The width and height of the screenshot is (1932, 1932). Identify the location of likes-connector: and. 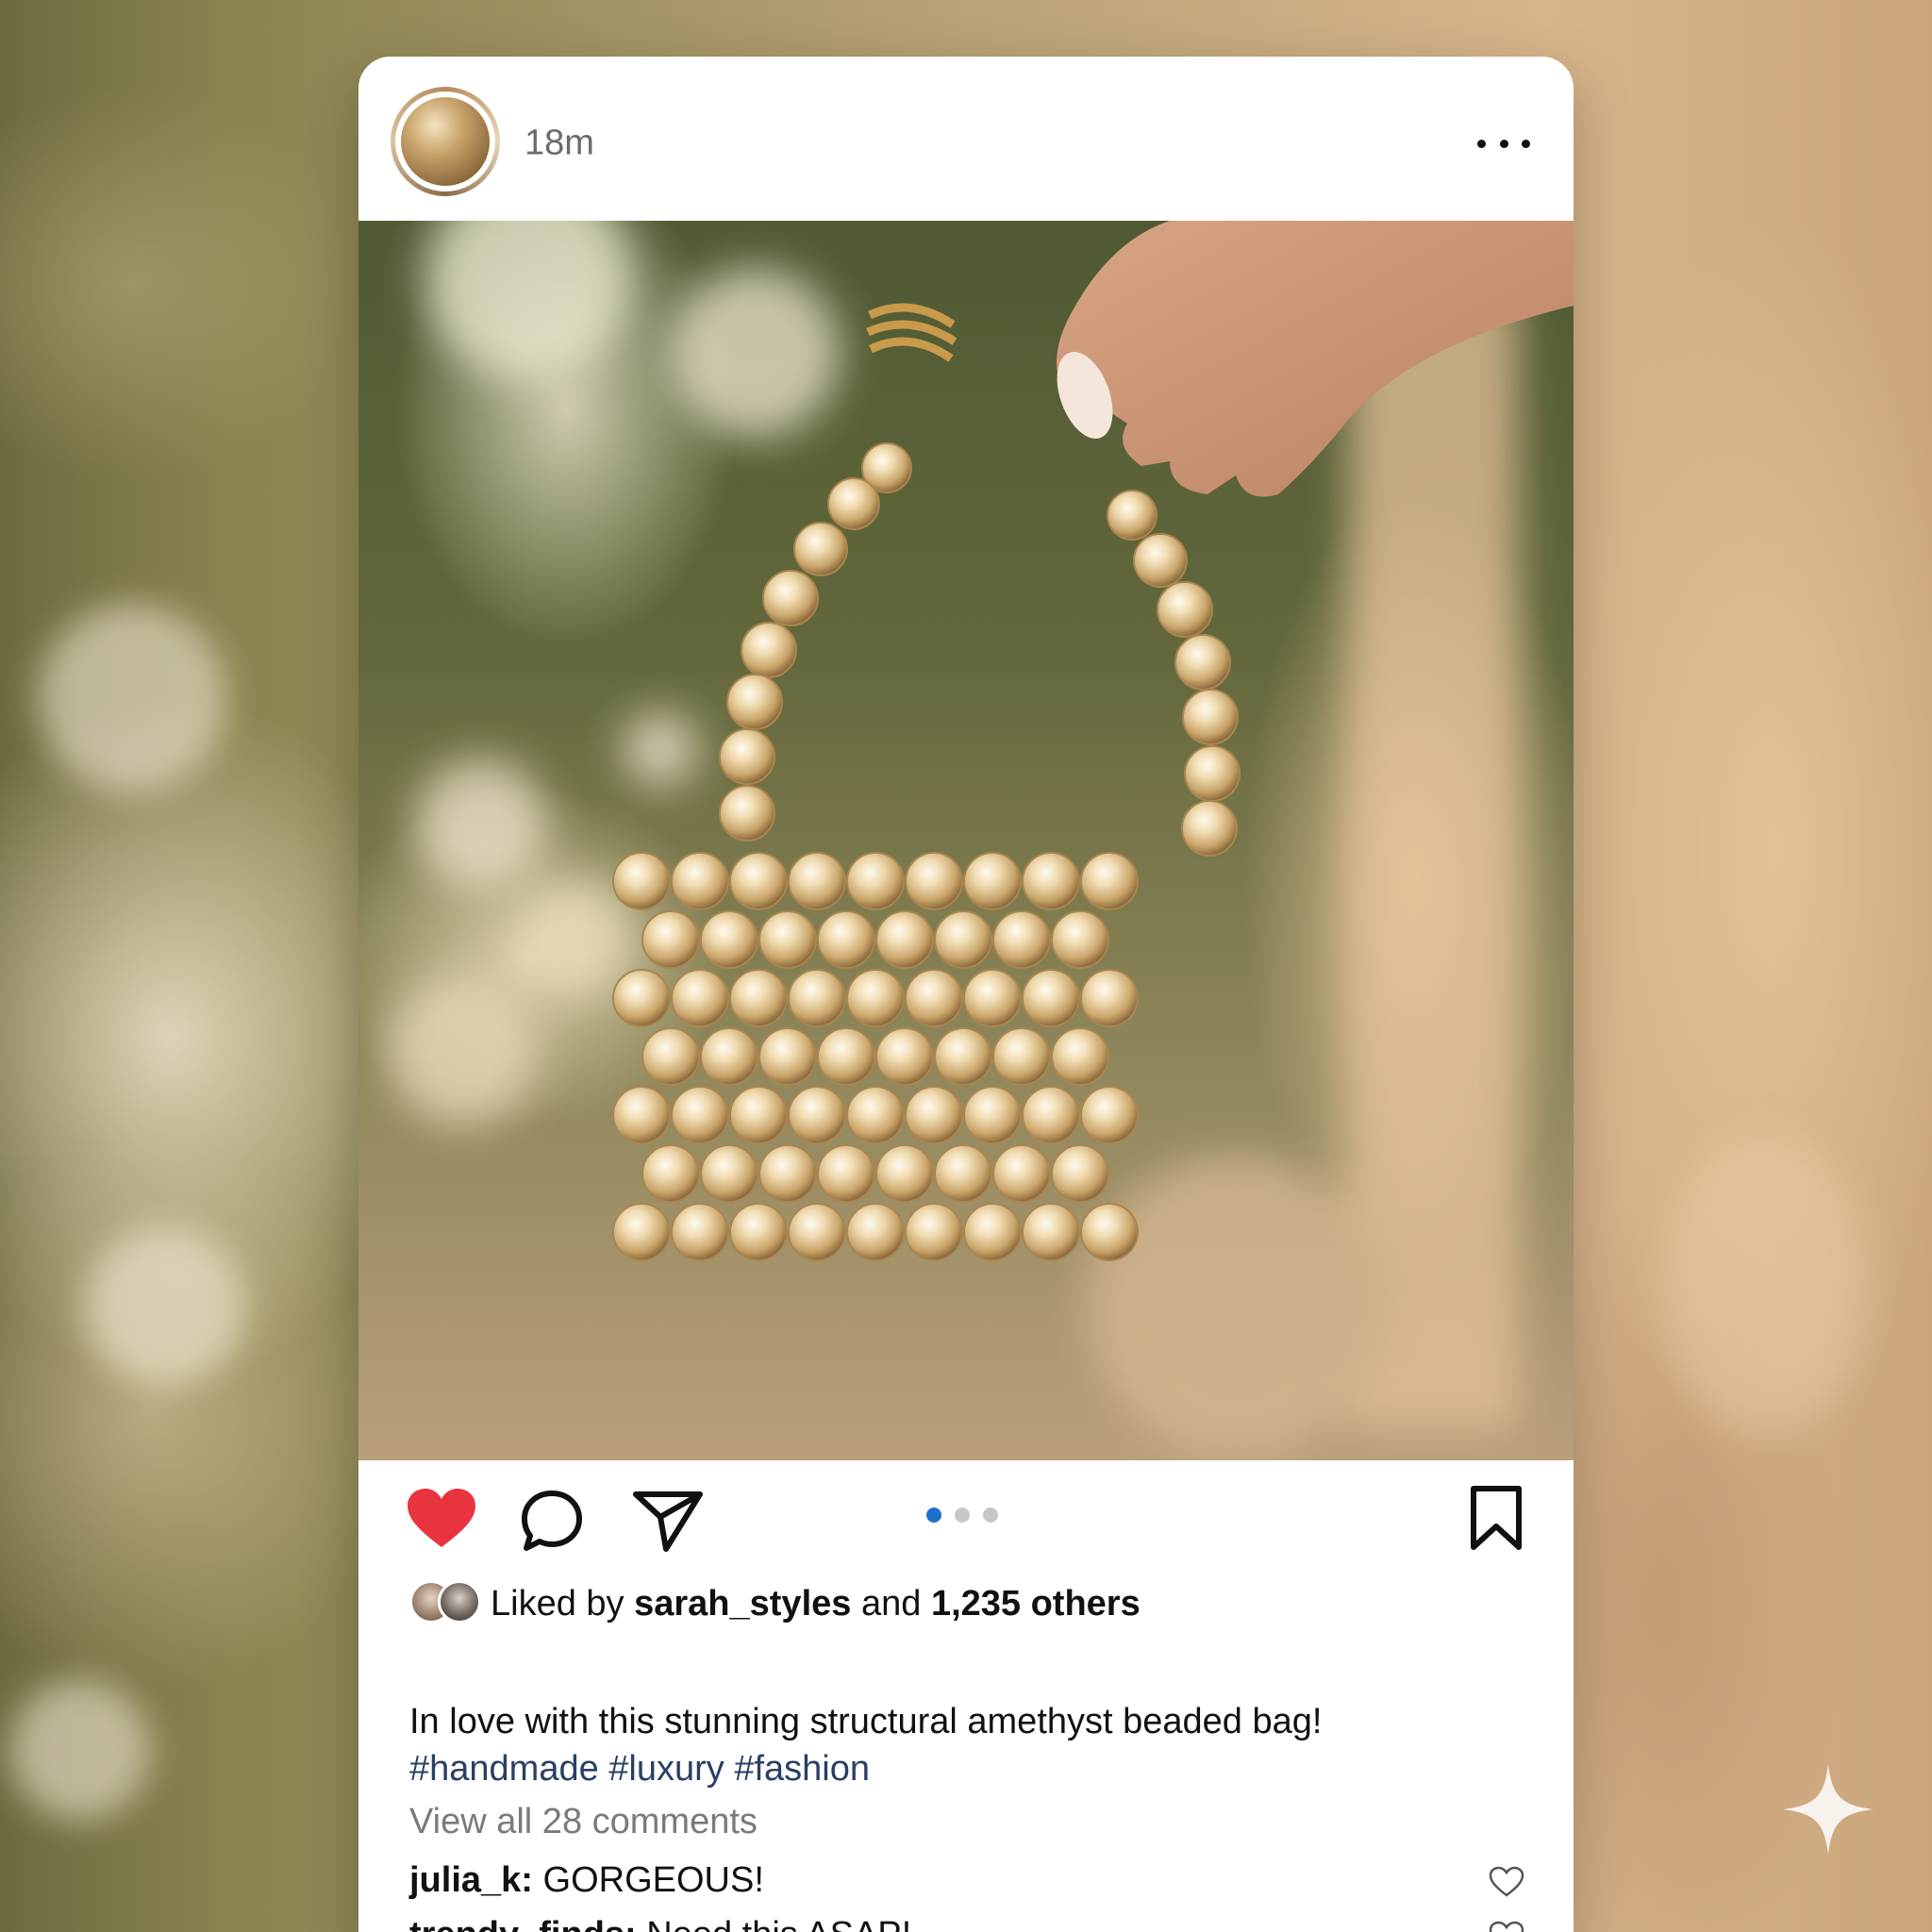
(891, 1603).